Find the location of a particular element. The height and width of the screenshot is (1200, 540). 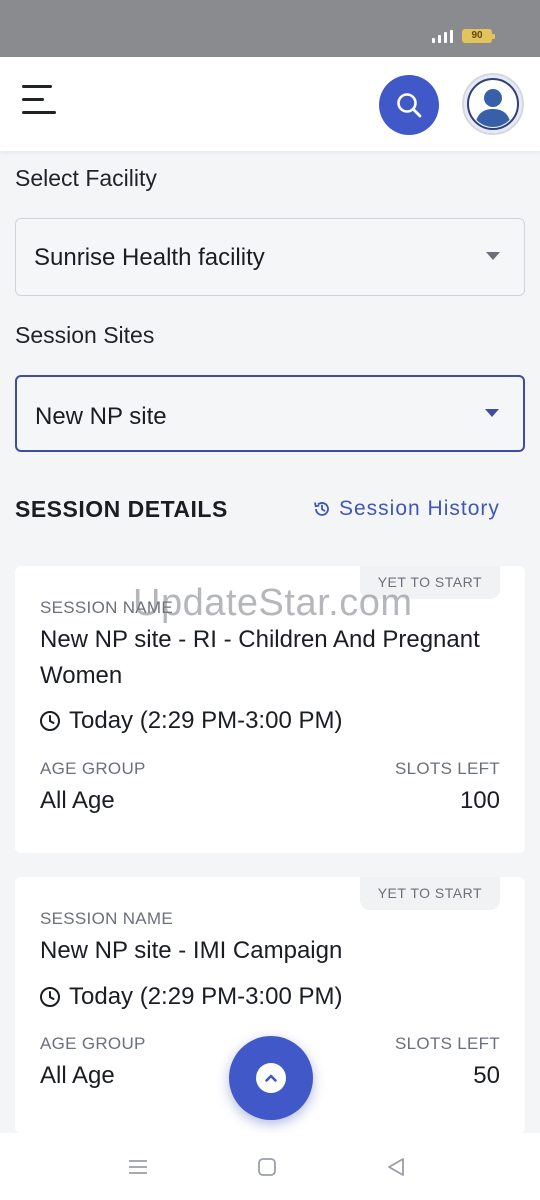

search-icon is located at coordinates (409, 105).